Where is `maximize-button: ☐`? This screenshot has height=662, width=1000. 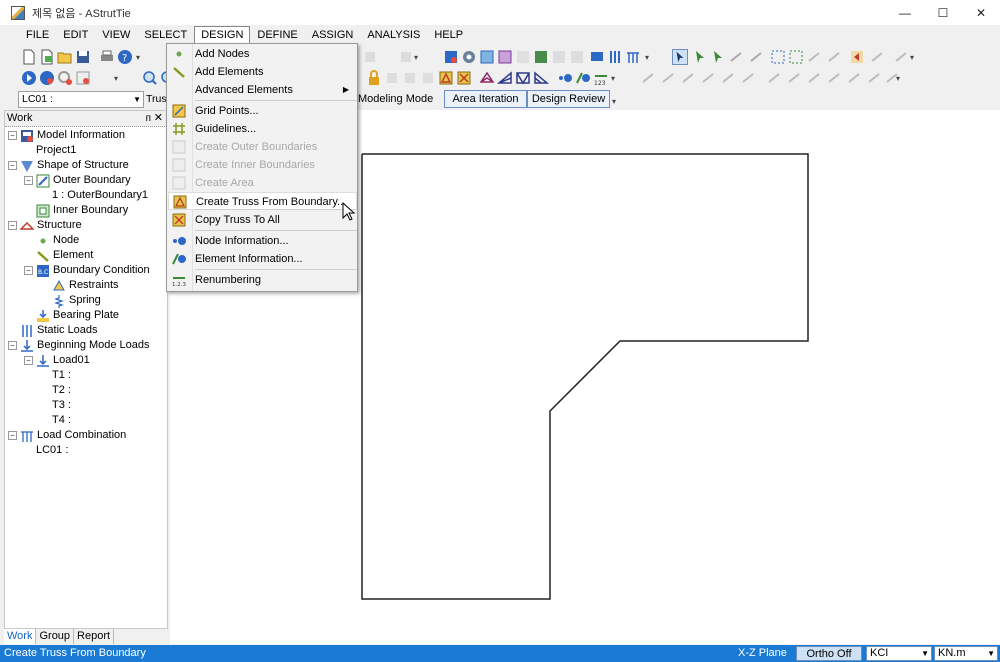
maximize-button: ☐ is located at coordinates (943, 12).